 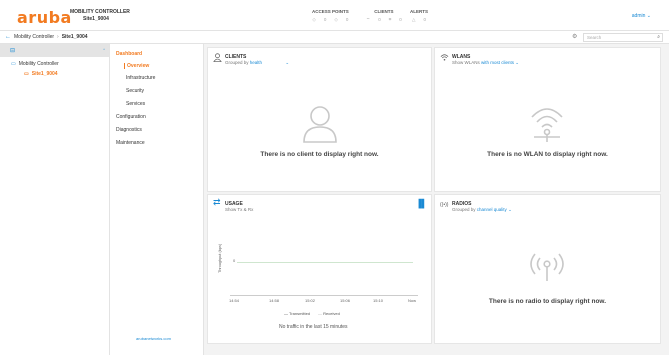 What do you see at coordinates (129, 130) in the screenshot?
I see `nav-diagnostics: Diagnostics` at bounding box center [129, 130].